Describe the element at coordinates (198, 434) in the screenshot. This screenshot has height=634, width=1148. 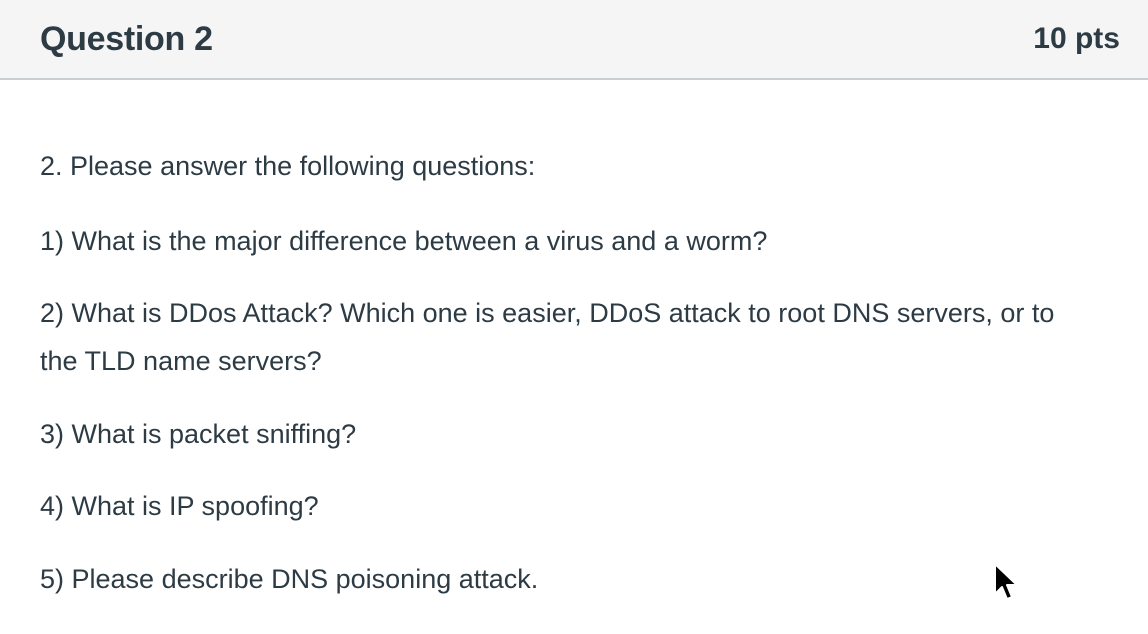
I see `question-item-3: 3) What is packet sniffing?` at that location.